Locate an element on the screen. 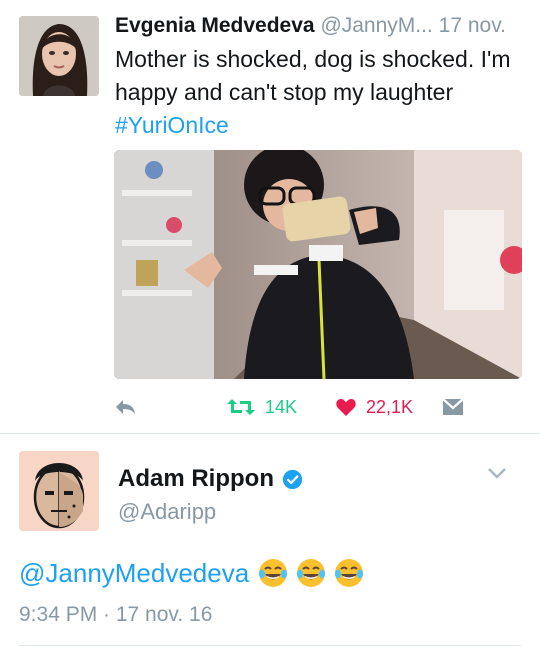 This screenshot has height=648, width=540. avatar-adam-image is located at coordinates (59, 491).